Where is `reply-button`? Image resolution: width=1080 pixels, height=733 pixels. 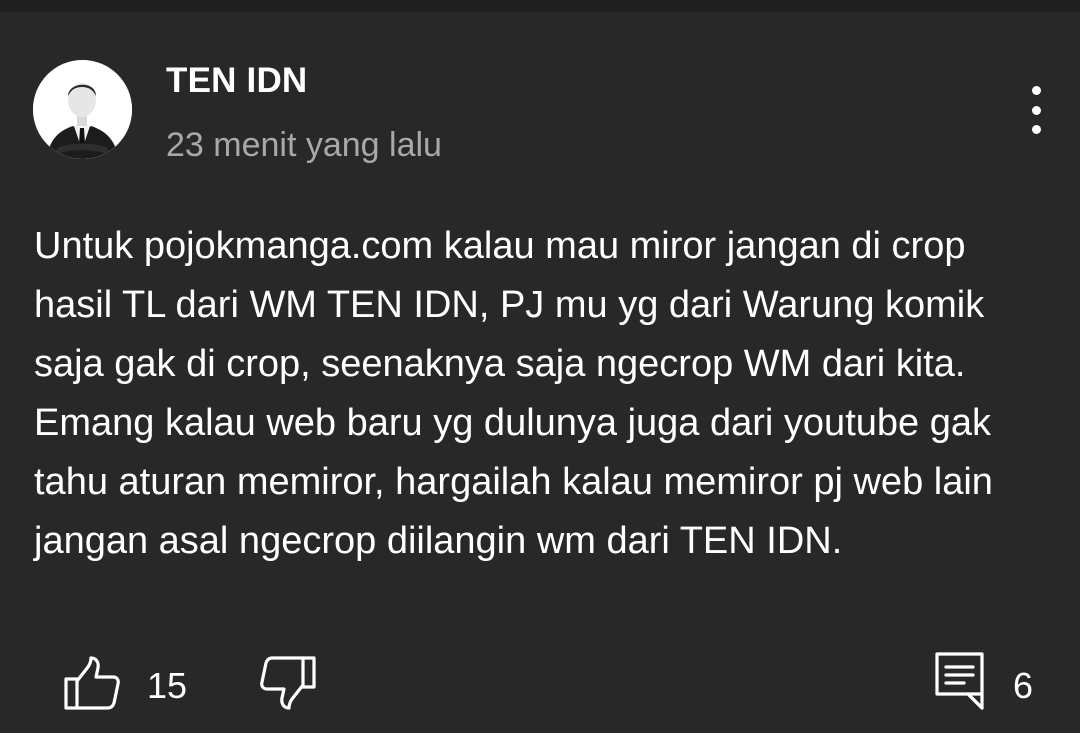 reply-button is located at coordinates (960, 681).